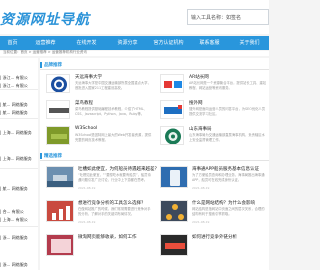  I want to click on ar-logo-icon, so click(172, 83).